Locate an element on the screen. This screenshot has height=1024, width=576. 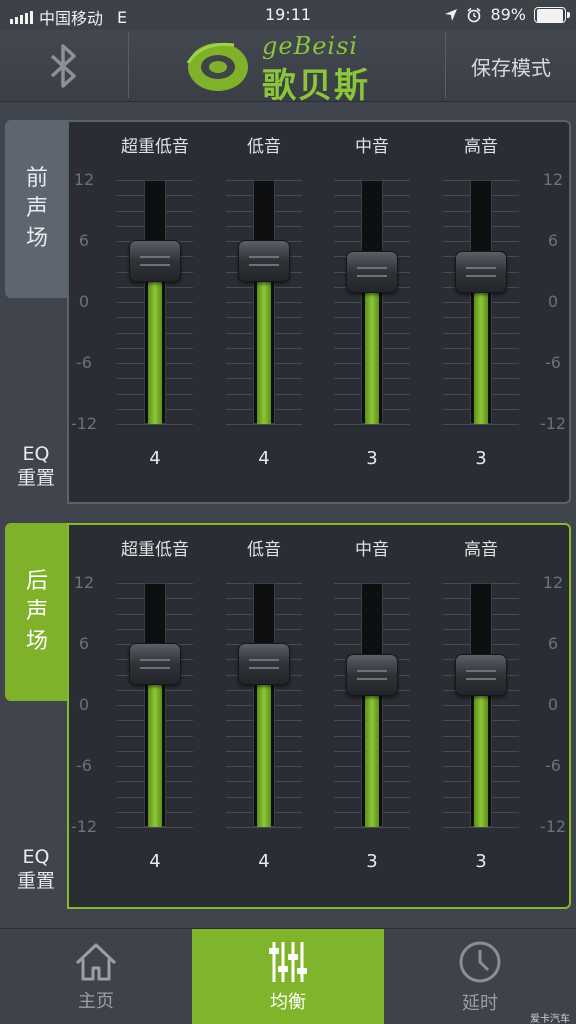
battery-percent: 89% is located at coordinates (508, 14).